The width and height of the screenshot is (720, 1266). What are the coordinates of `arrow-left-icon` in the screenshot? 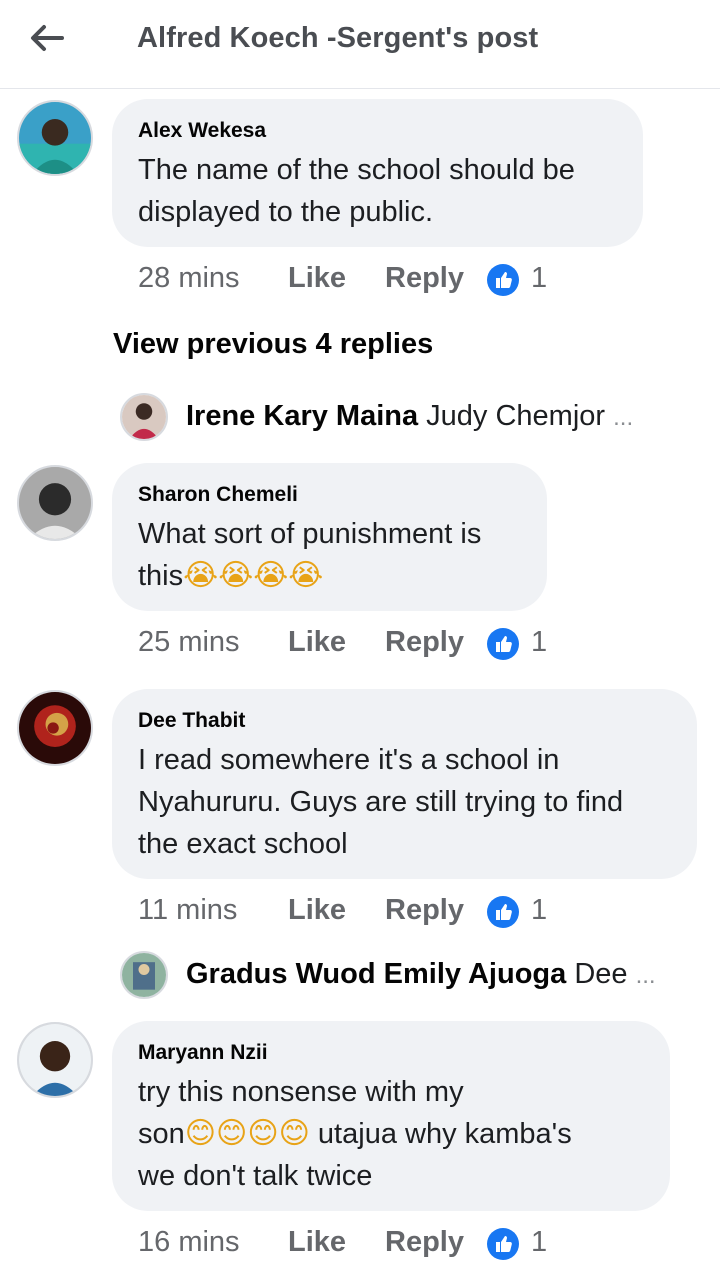 It's located at (47, 38).